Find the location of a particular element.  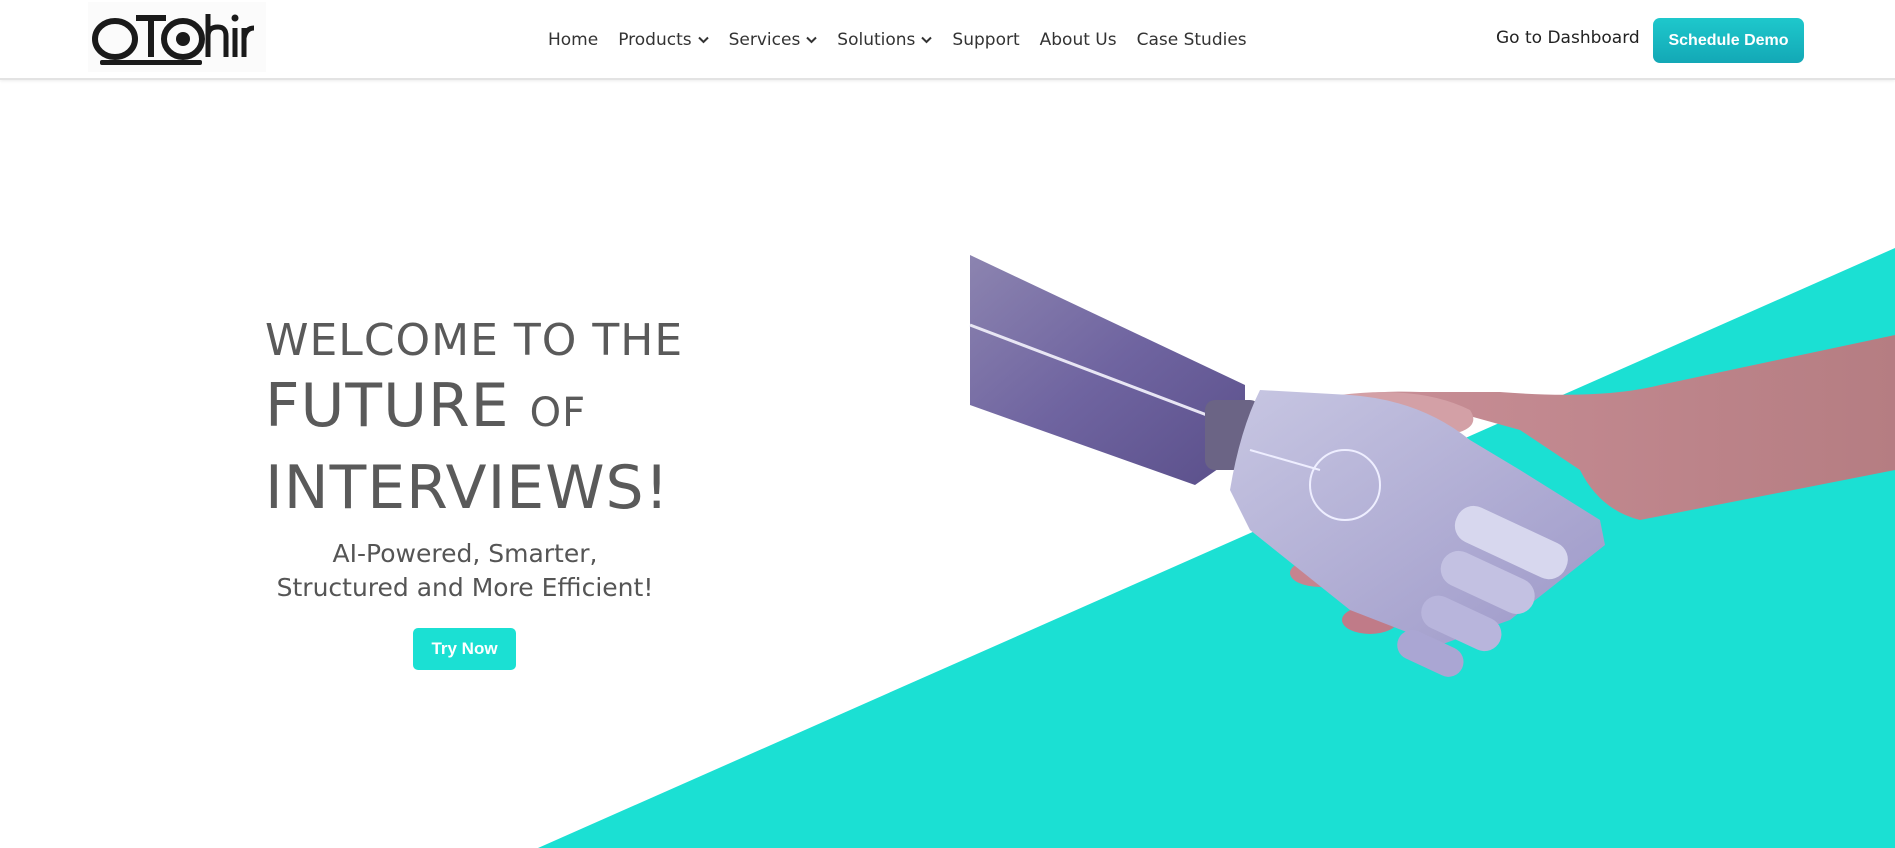

hero-headline-line3: INTERVIEWS! is located at coordinates (467, 488).